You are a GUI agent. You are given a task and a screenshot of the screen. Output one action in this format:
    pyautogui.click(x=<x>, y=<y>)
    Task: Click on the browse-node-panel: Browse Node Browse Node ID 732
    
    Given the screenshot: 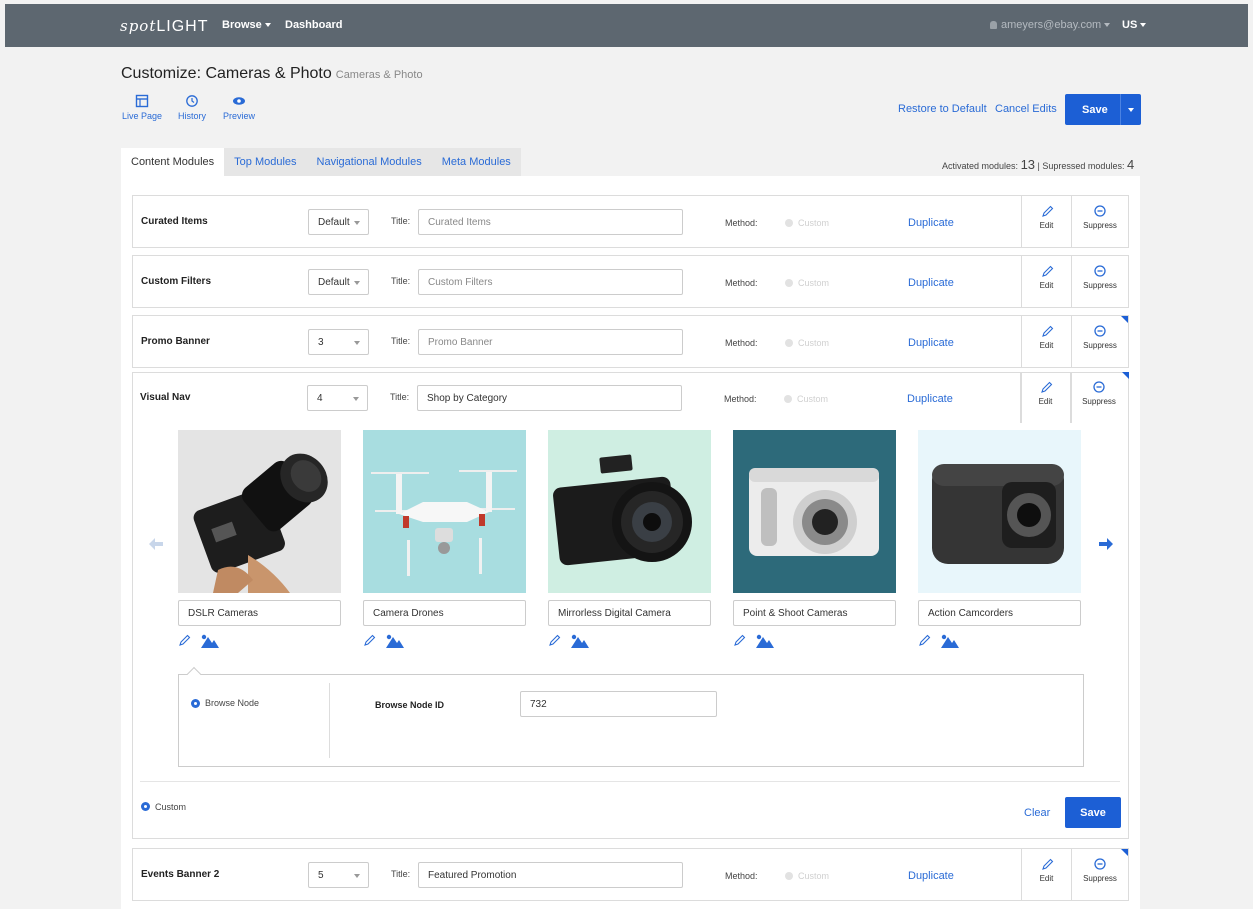 What is the action you would take?
    pyautogui.click(x=631, y=716)
    